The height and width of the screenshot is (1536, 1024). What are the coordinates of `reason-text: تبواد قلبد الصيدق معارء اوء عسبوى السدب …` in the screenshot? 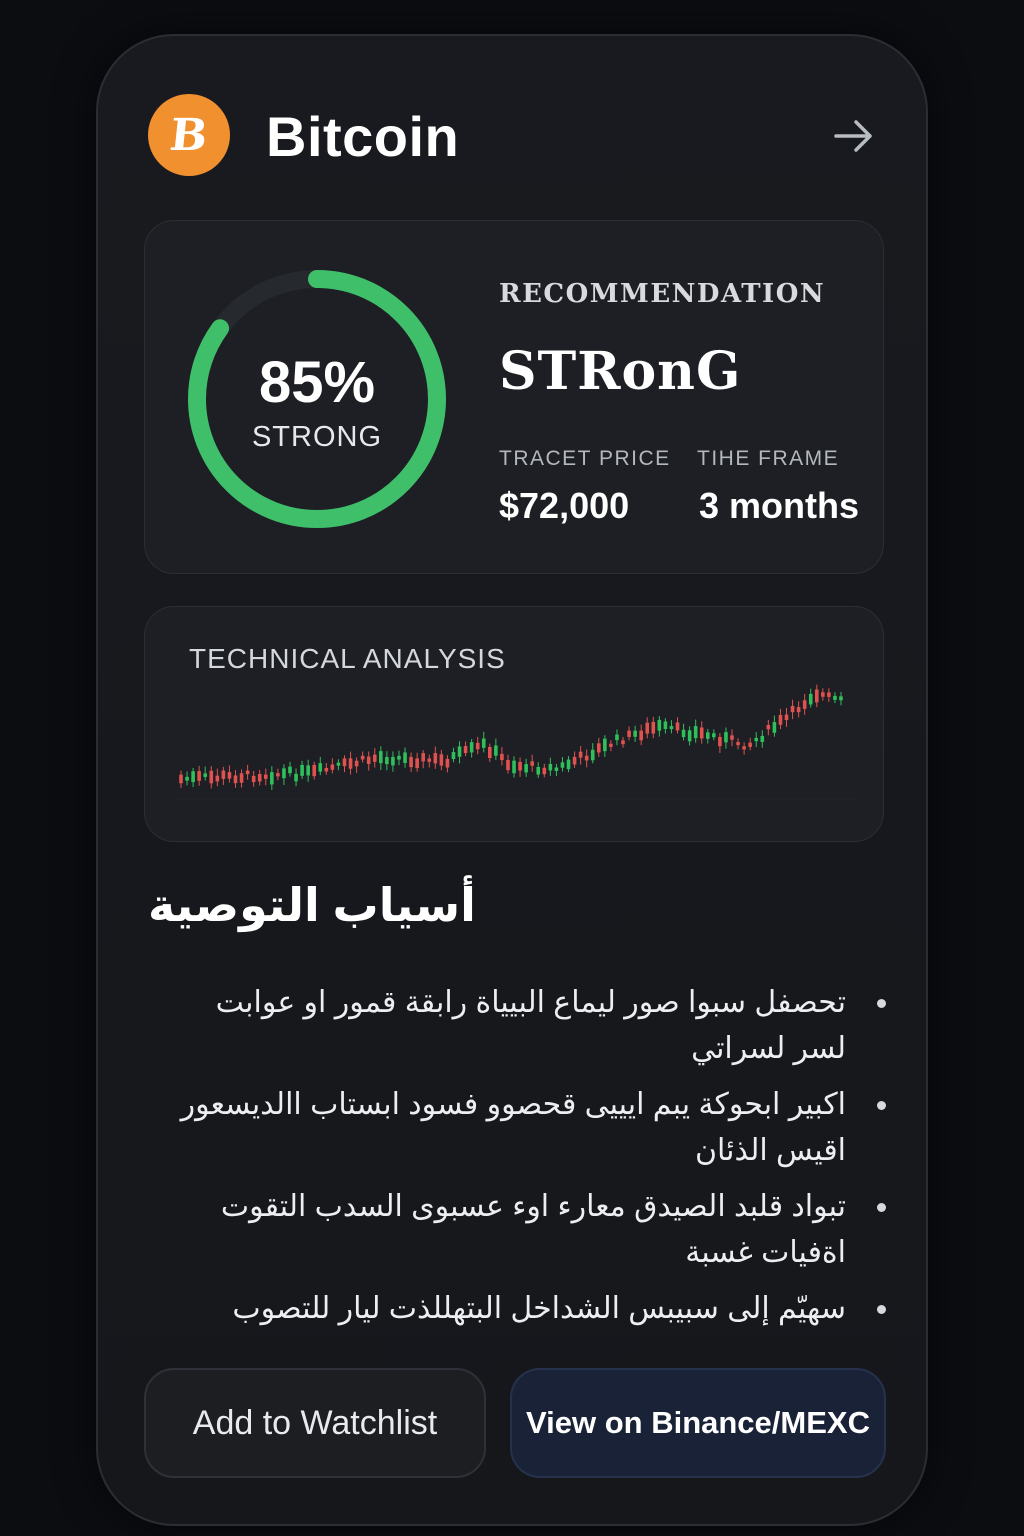 It's located at (533, 1229).